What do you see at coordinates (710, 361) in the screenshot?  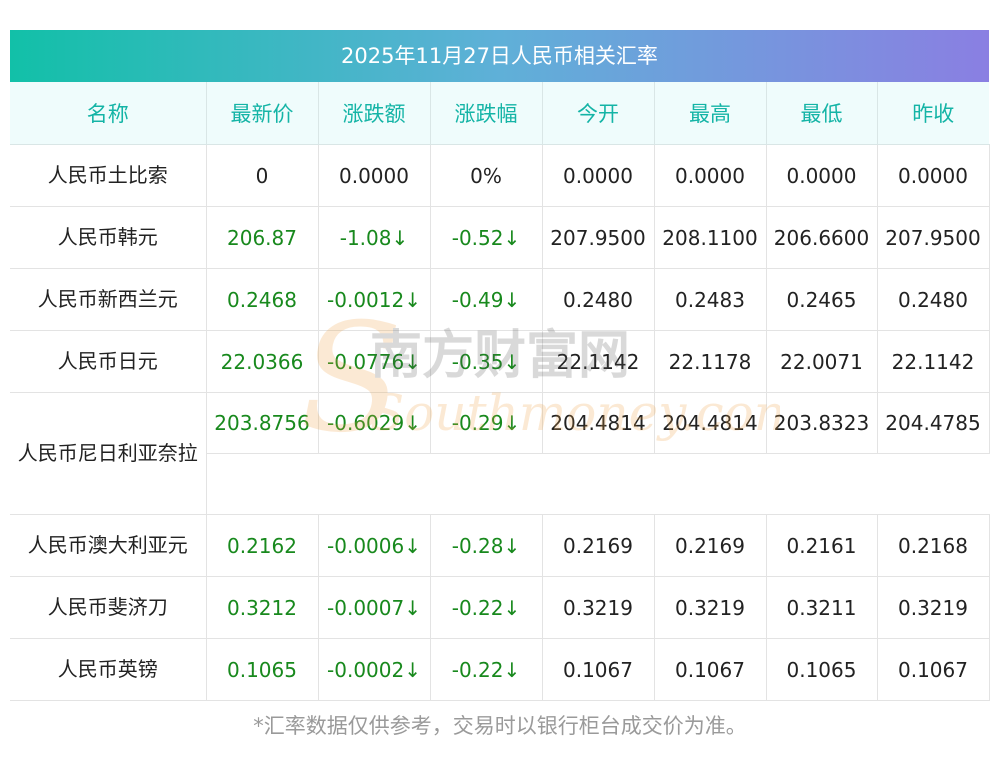 I see `high-cell: 22.1178` at bounding box center [710, 361].